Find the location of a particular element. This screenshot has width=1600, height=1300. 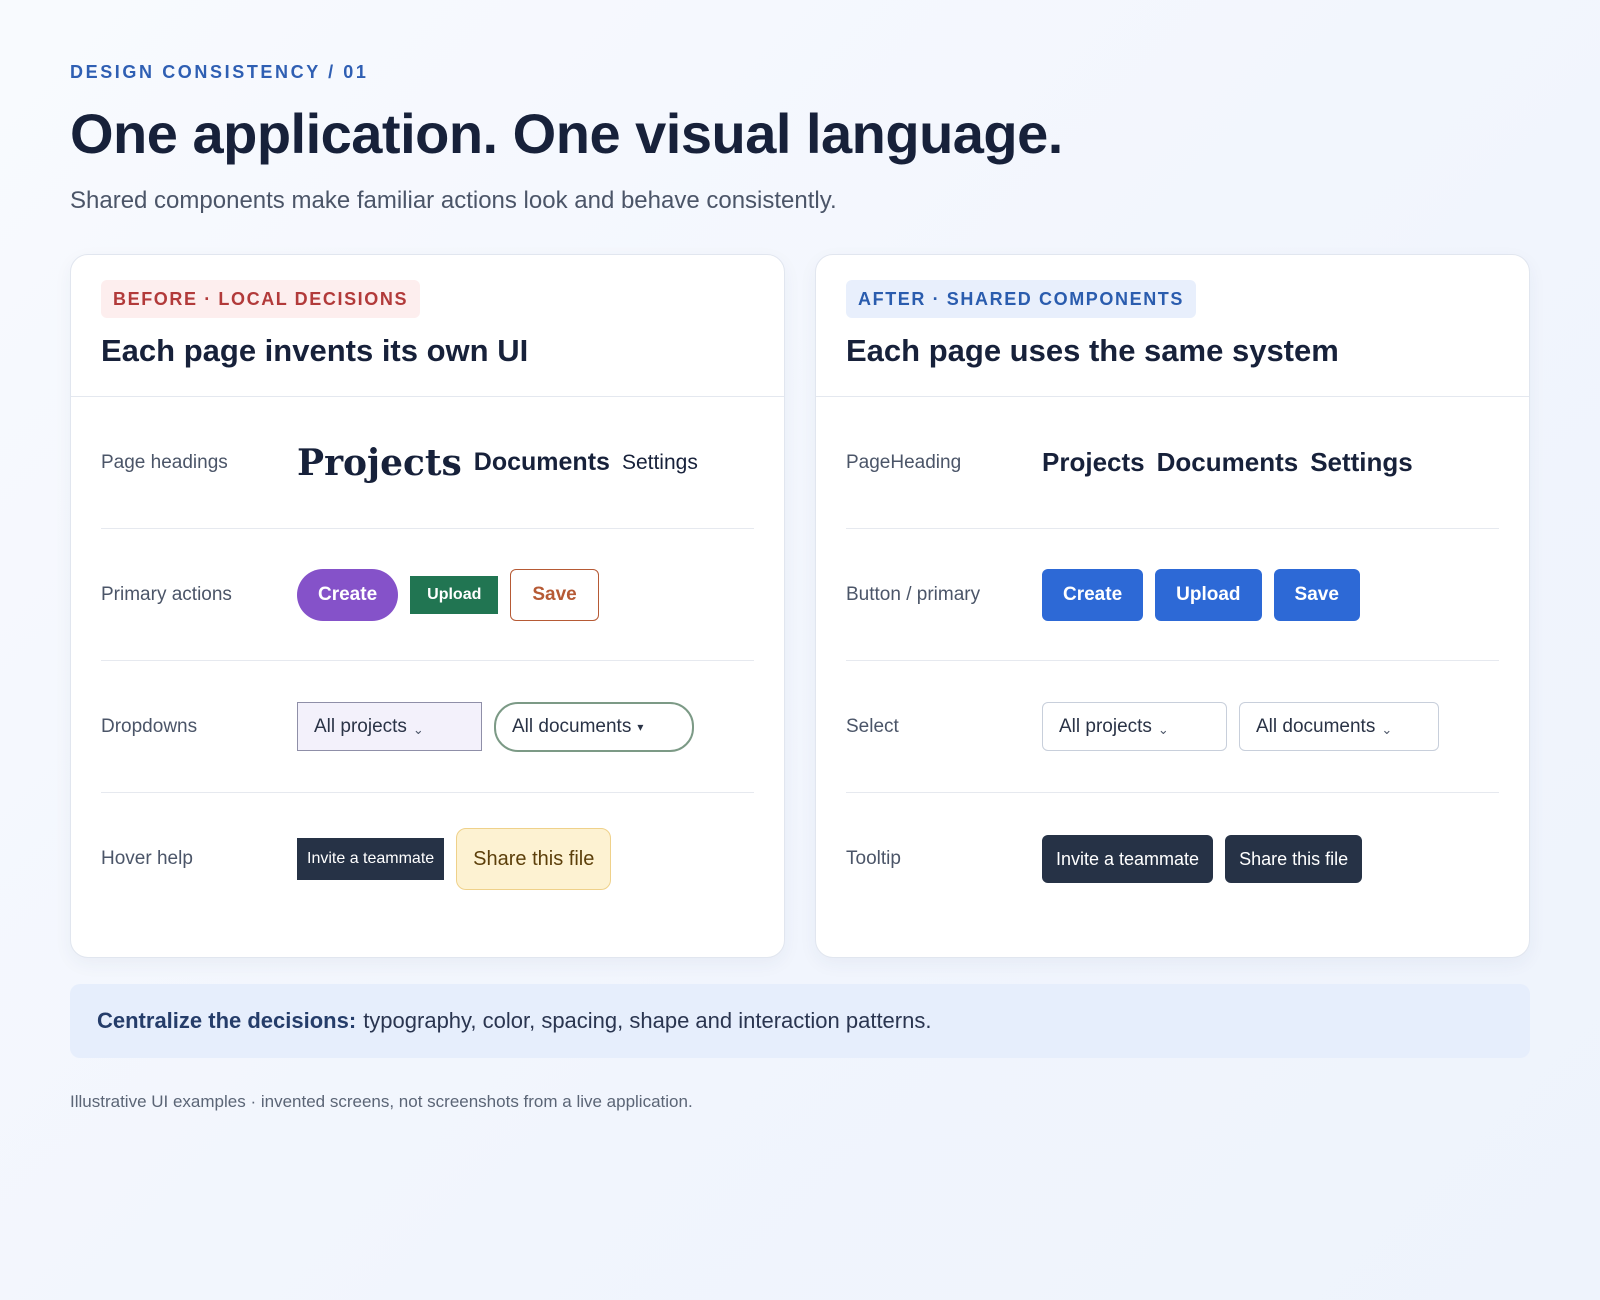

row-label: PageHeading is located at coordinates (904, 462).